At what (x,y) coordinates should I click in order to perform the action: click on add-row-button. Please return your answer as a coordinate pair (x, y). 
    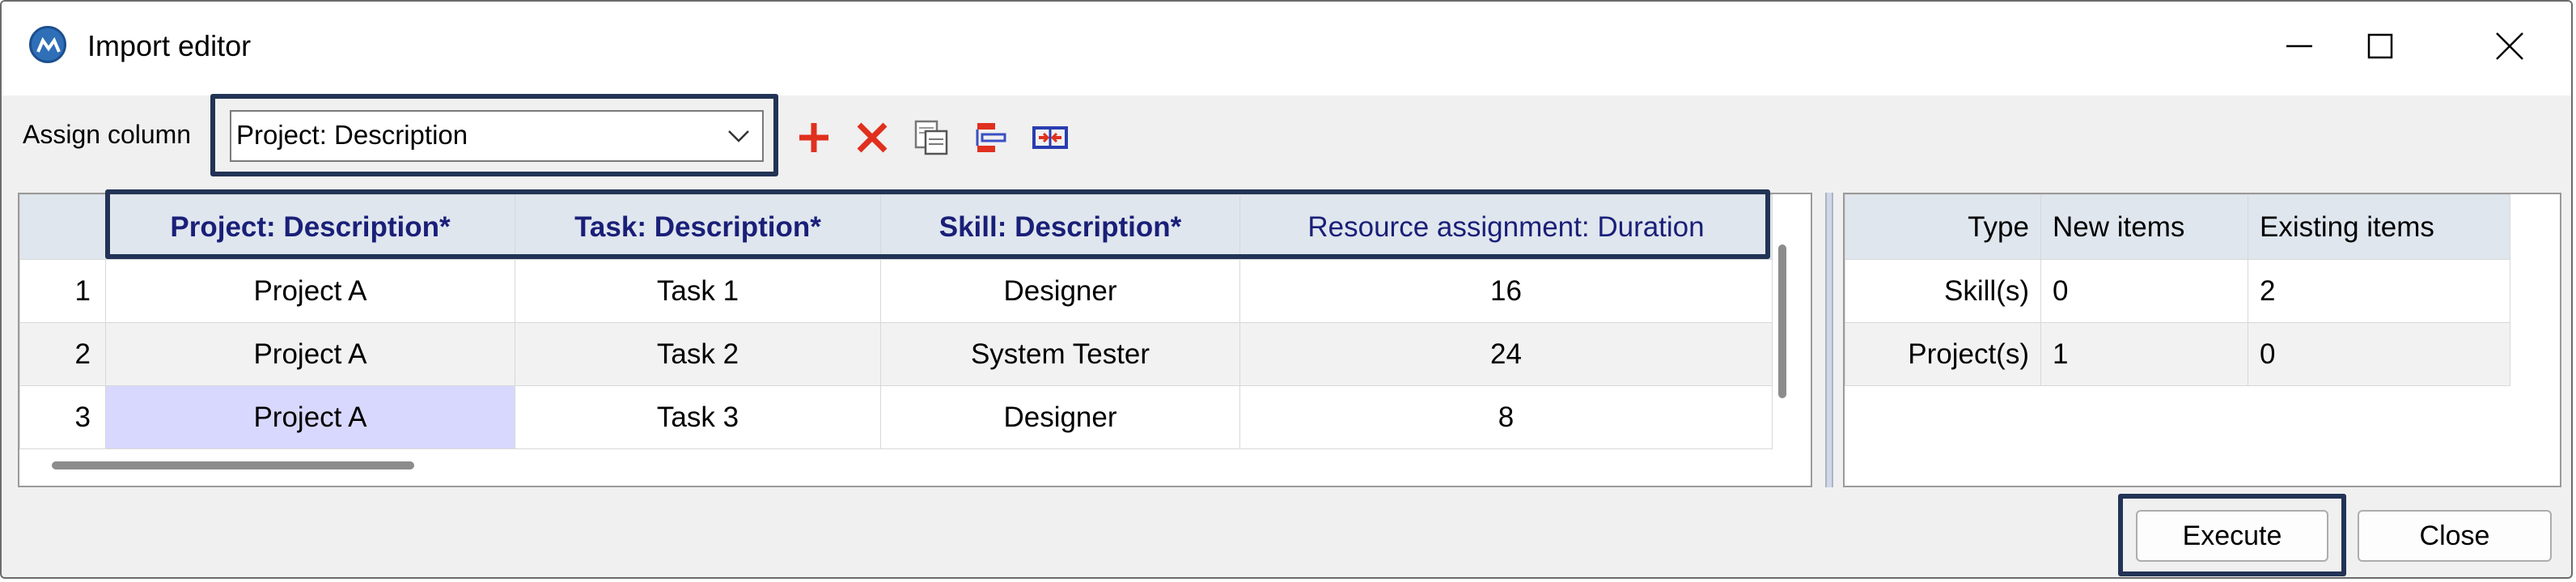
    Looking at the image, I should click on (814, 138).